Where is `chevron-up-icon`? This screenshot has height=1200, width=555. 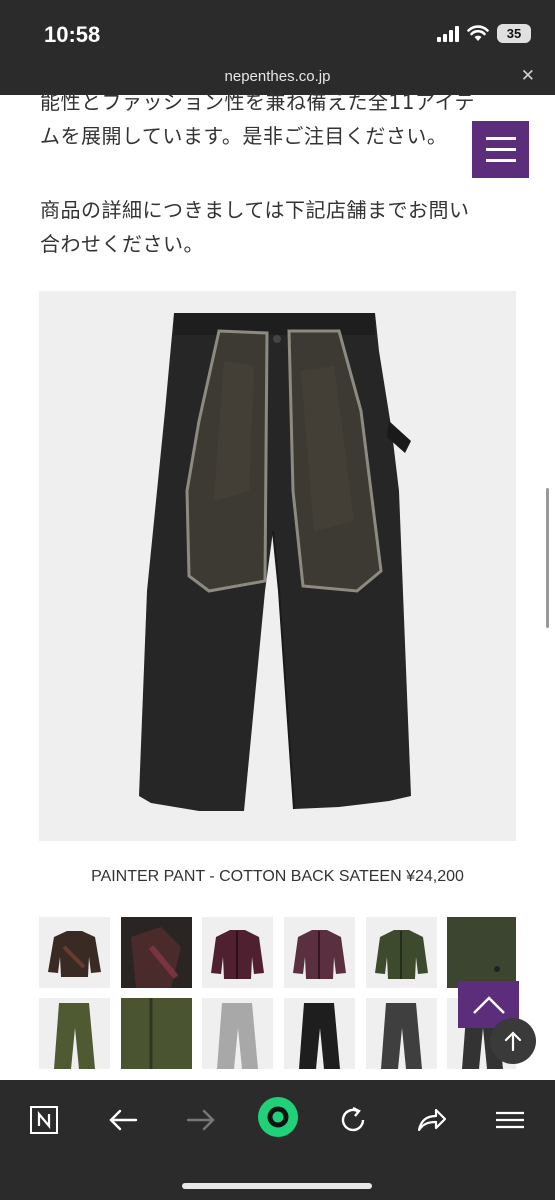
chevron-up-icon is located at coordinates (488, 1004).